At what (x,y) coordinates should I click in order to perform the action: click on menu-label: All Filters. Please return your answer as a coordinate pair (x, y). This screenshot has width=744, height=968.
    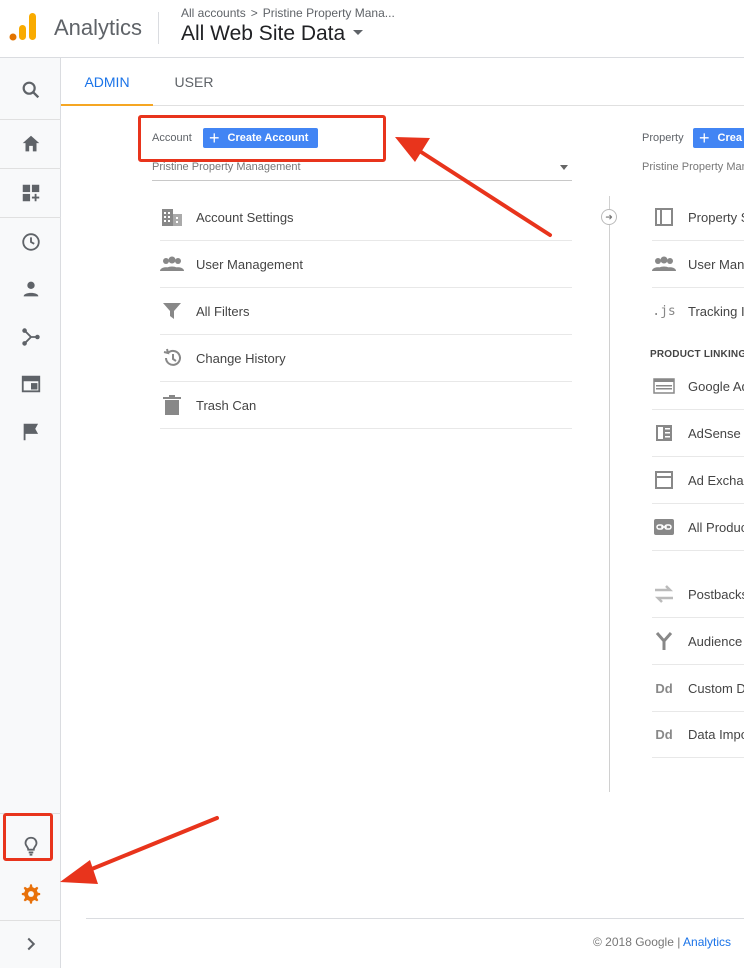
    Looking at the image, I should click on (223, 311).